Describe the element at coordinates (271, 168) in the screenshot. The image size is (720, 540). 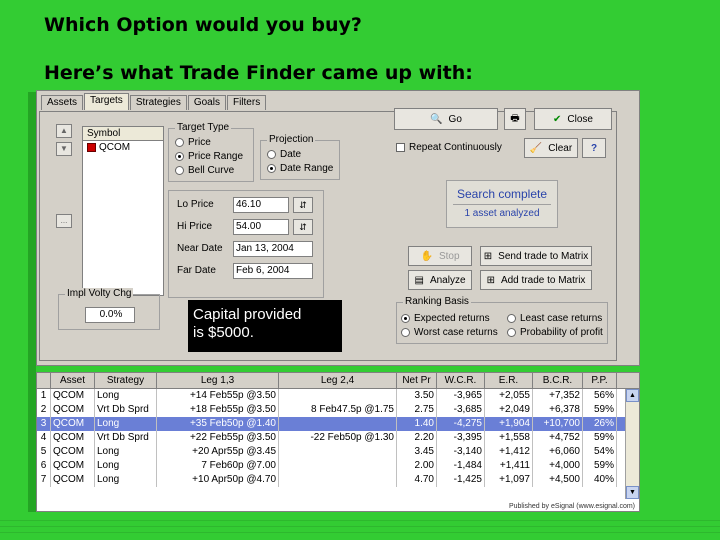
I see `radio-selected-icon` at that location.